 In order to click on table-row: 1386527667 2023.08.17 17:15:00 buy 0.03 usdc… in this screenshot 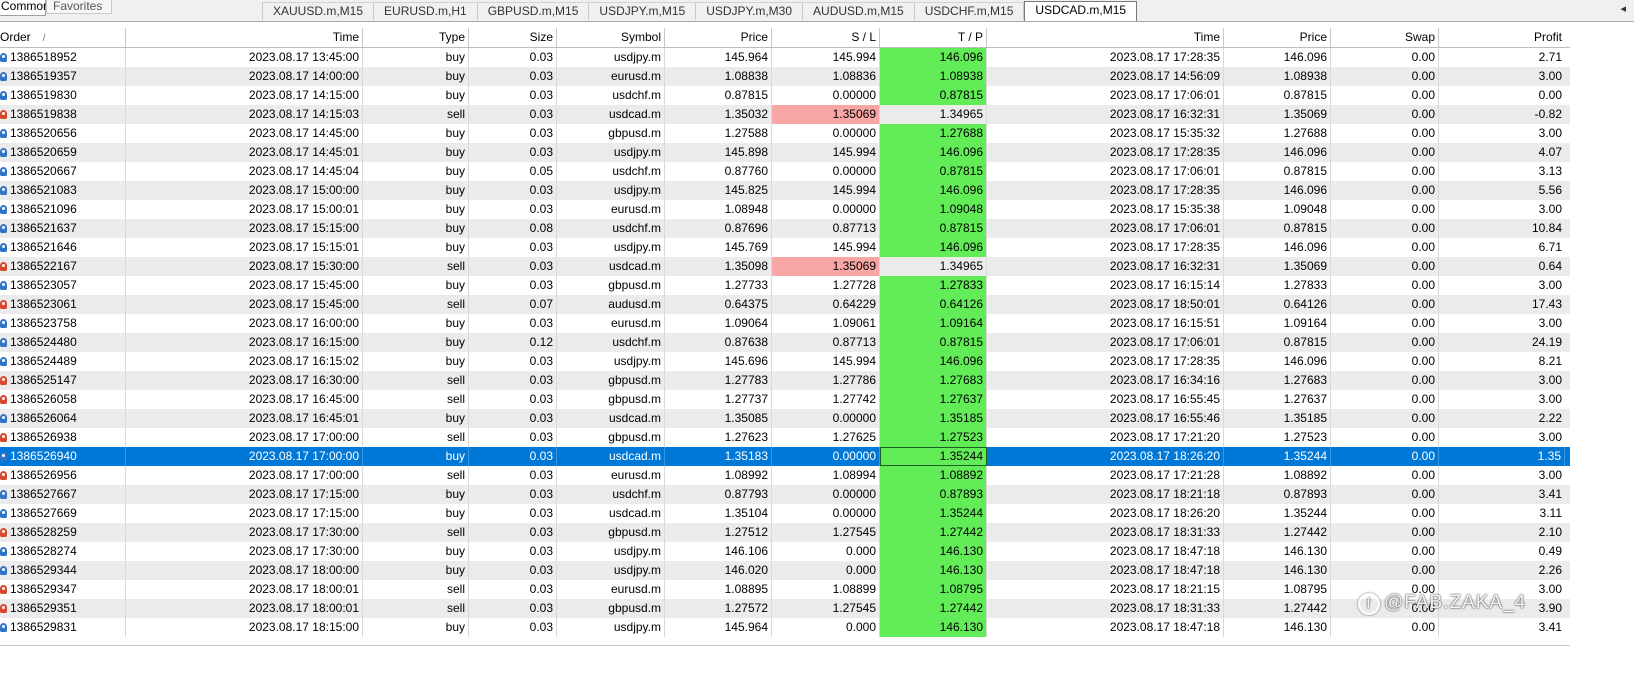, I will do `click(785, 494)`.